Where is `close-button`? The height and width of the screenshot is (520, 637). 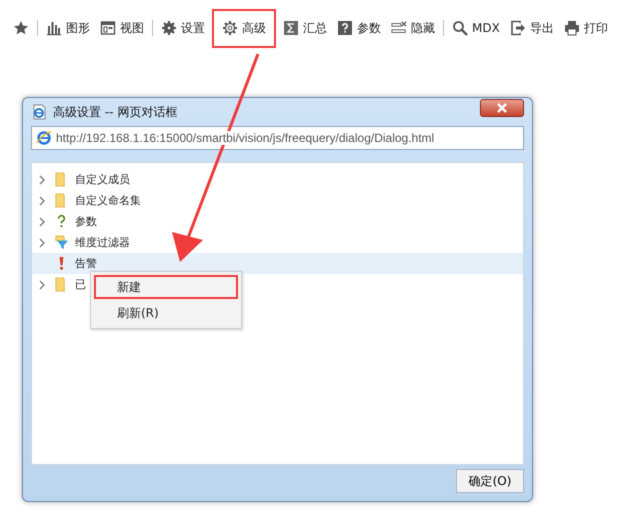 close-button is located at coordinates (502, 108).